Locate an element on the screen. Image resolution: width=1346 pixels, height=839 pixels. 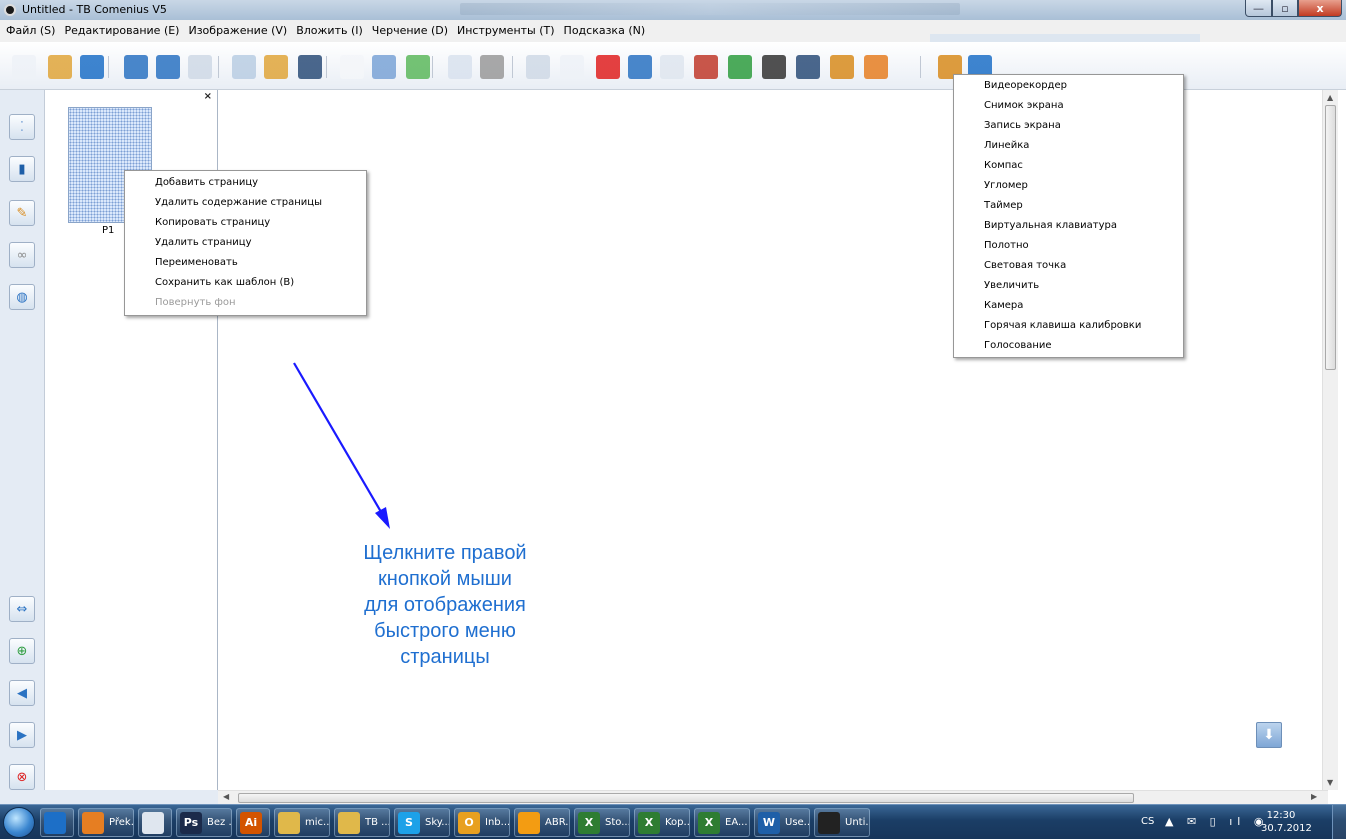
page-menu-item: Сохранить как шаблон (B) is located at coordinates (245, 283).